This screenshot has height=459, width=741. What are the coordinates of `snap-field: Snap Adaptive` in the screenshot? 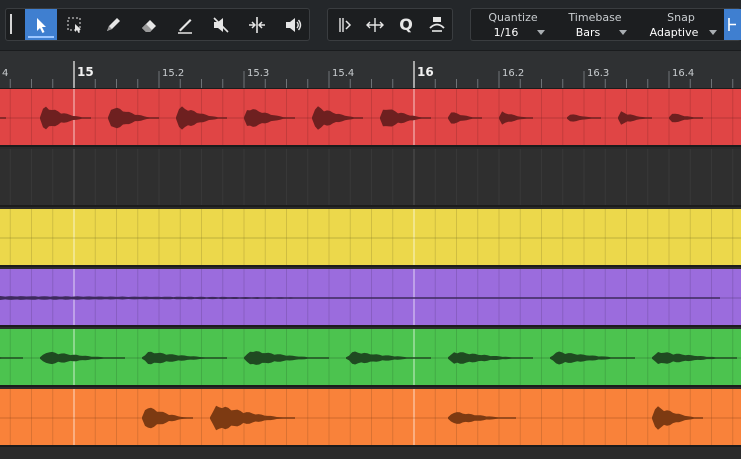 It's located at (681, 24).